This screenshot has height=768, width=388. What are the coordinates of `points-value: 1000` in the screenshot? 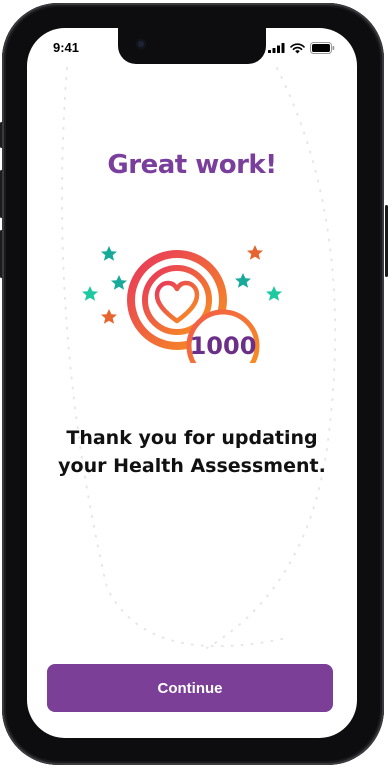 It's located at (223, 346).